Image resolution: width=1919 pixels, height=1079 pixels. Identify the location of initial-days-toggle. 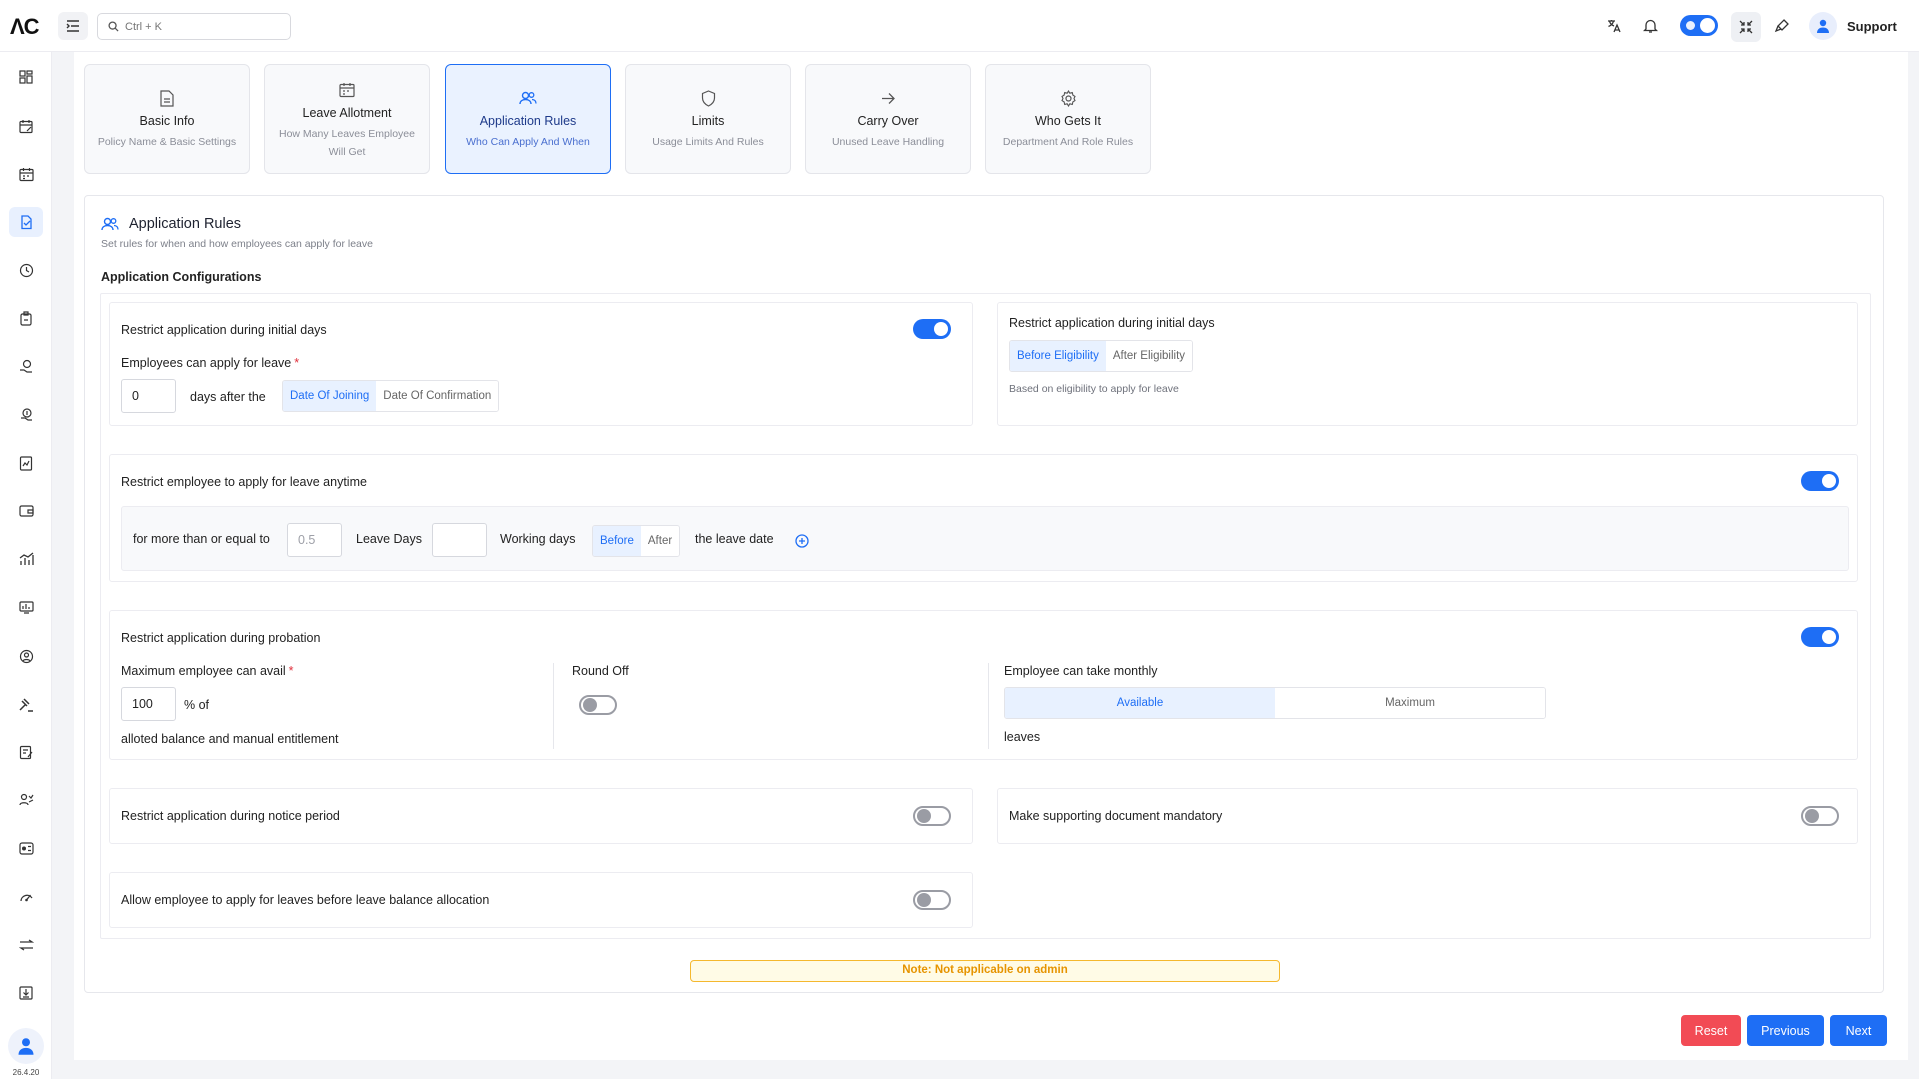
(932, 329).